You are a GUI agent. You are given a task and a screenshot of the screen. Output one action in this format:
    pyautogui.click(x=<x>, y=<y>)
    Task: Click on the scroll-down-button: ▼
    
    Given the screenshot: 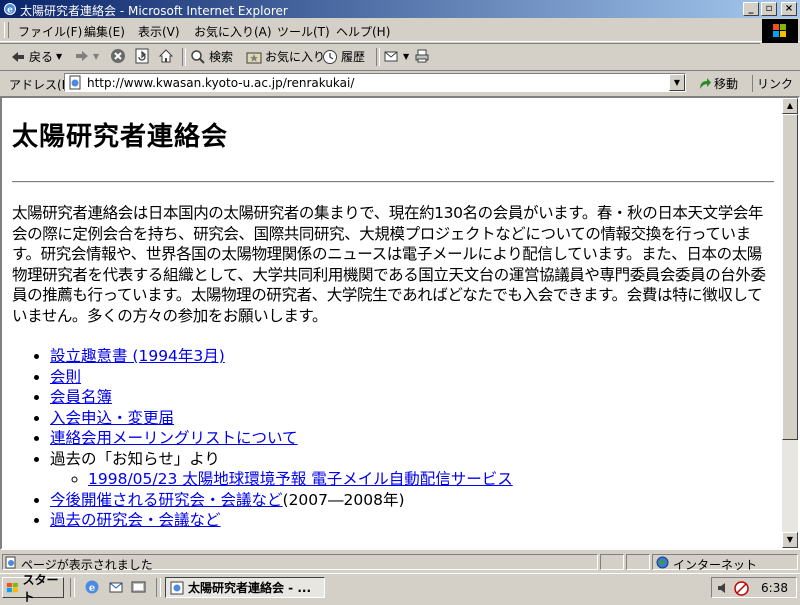 What is the action you would take?
    pyautogui.click(x=790, y=540)
    